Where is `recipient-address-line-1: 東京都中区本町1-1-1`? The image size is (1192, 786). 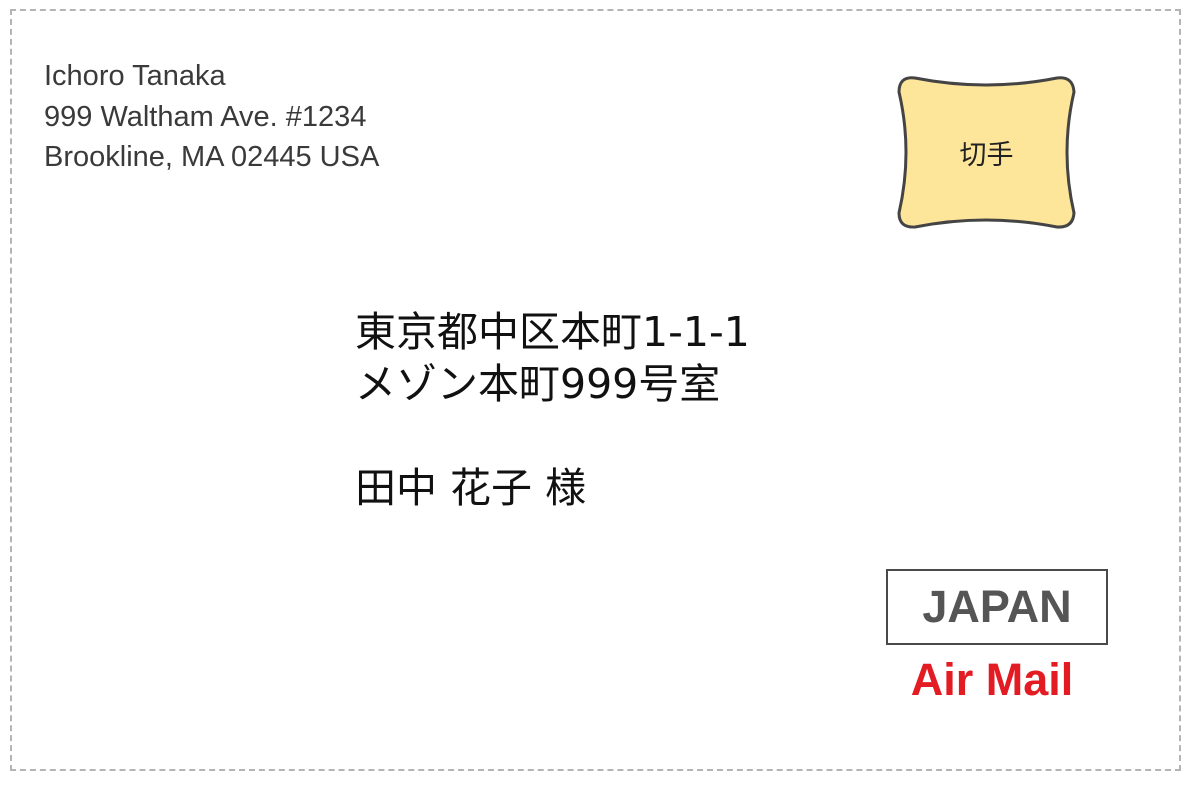
recipient-address-line-1: 東京都中区本町1-1-1 is located at coordinates (552, 332).